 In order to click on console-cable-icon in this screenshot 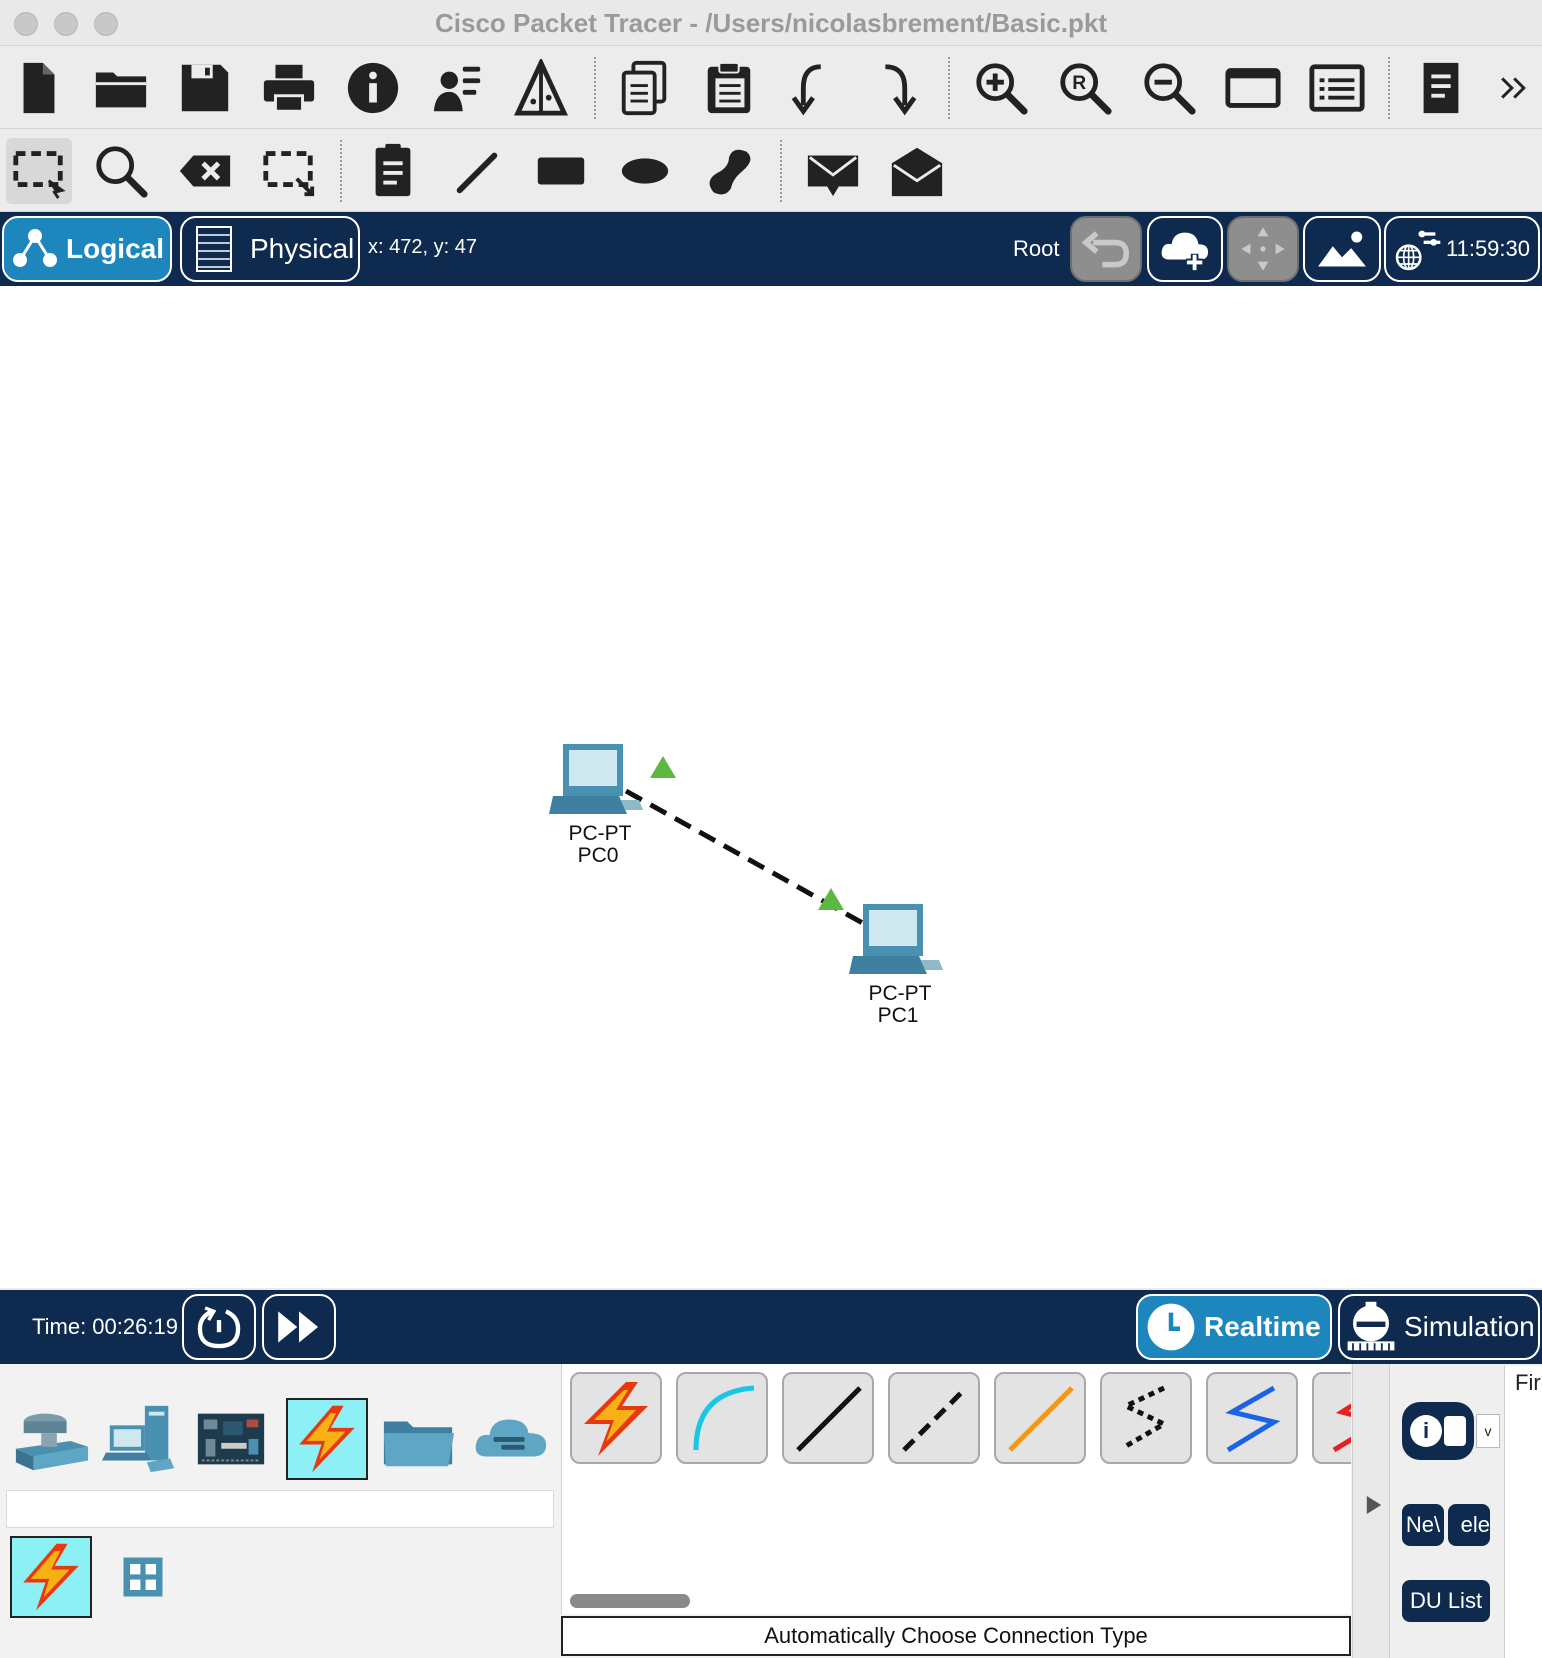, I will do `click(724, 1418)`.